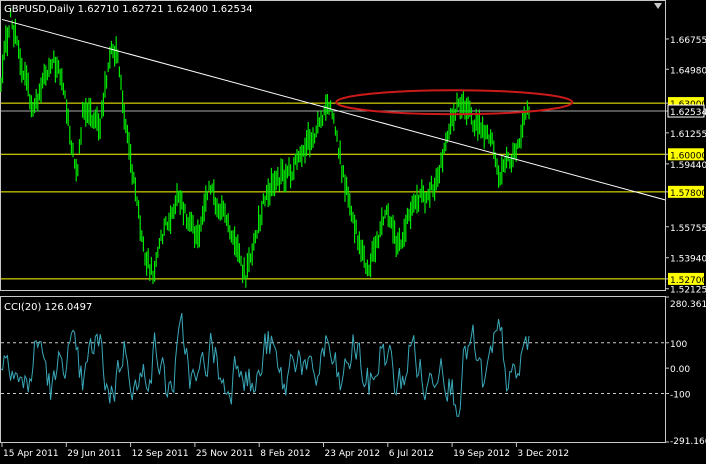 This screenshot has height=464, width=706. Describe the element at coordinates (31, 454) in the screenshot. I see `time-tick-label: 15 Apr 2011` at that location.